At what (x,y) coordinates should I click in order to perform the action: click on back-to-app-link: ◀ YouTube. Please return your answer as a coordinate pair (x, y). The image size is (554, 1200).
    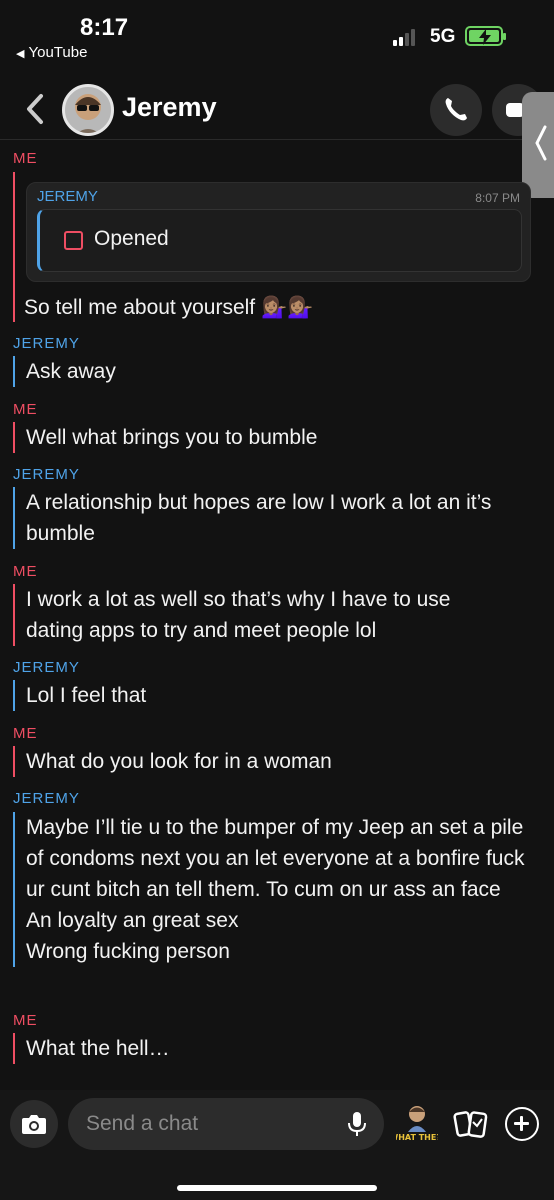
    Looking at the image, I should click on (51, 52).